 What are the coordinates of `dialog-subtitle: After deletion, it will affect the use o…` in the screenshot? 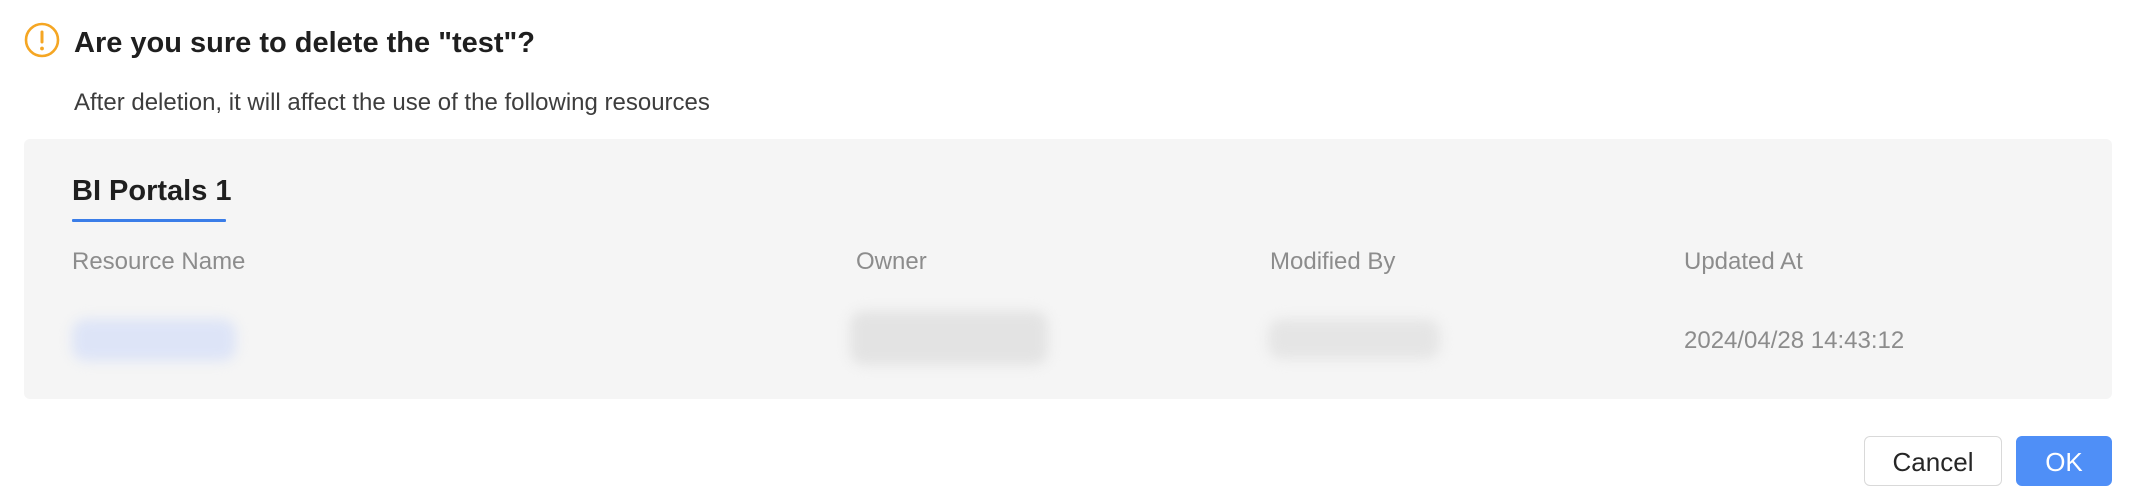 It's located at (392, 102).